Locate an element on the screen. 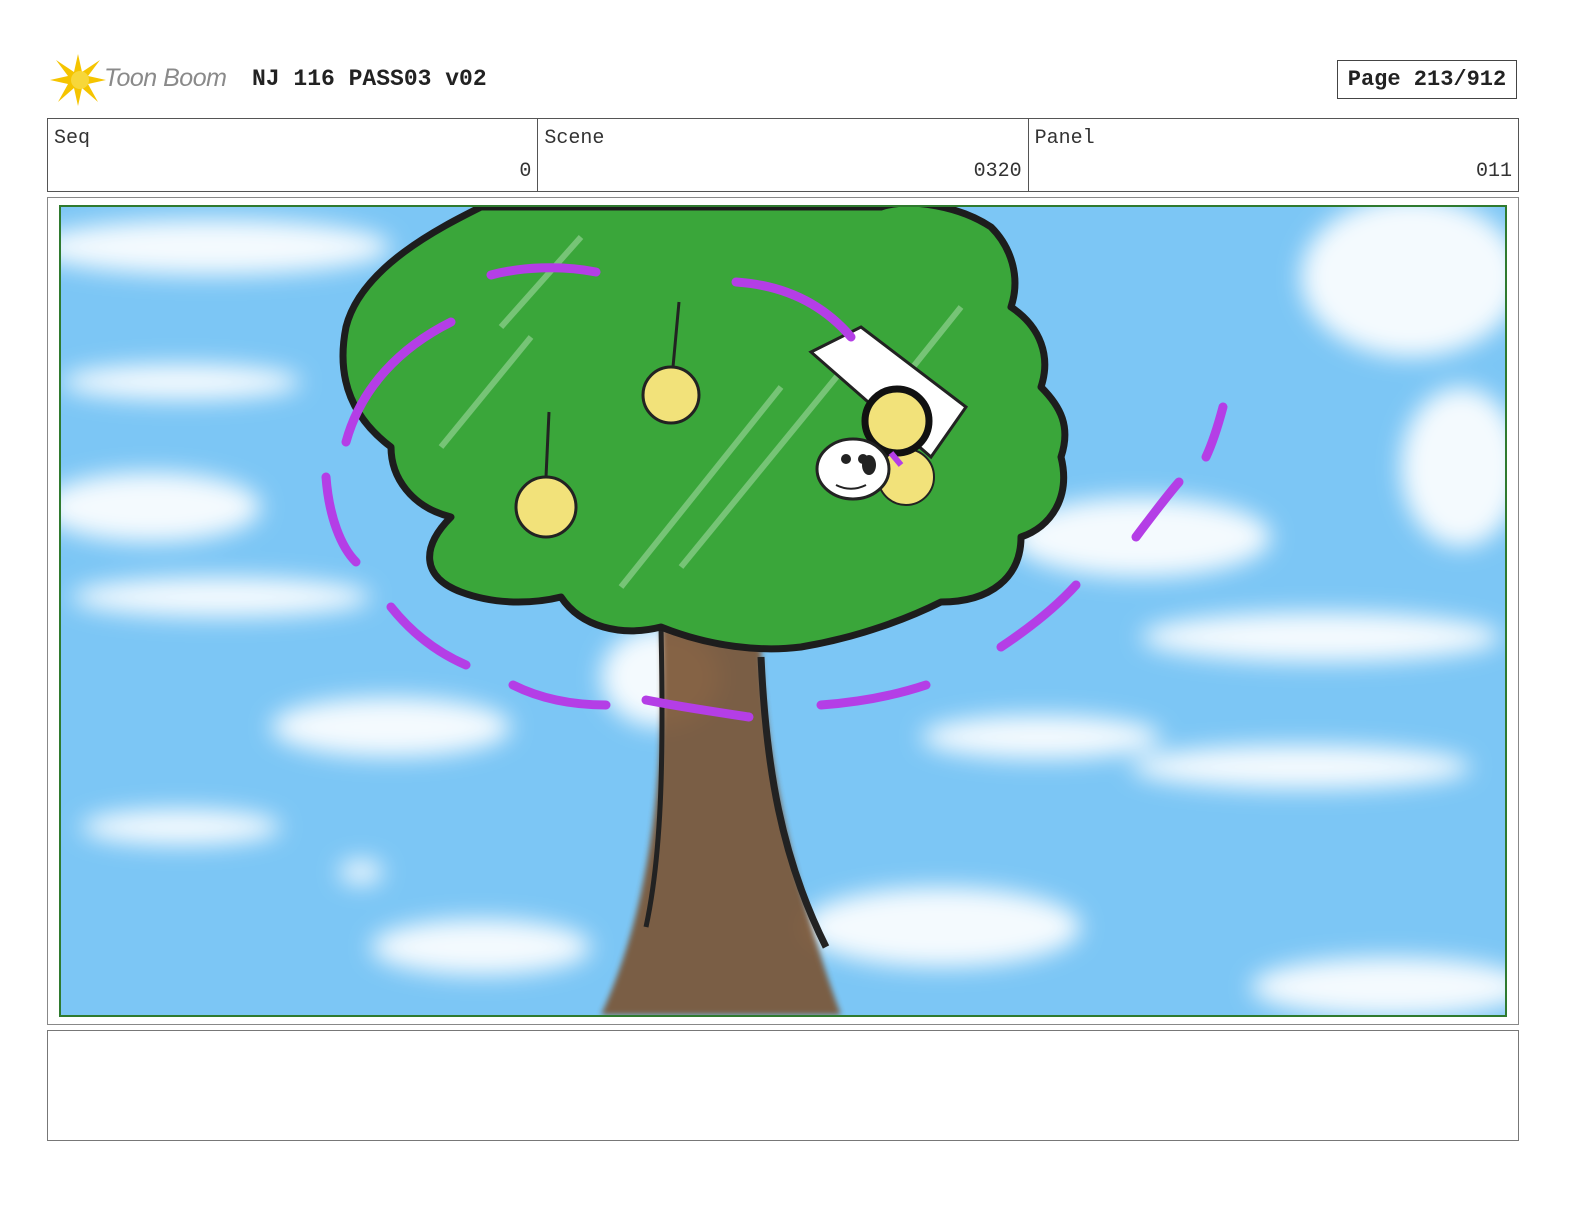 Image resolution: width=1584 pixels, height=1224 pixels. scene-cell: Scene 0320 is located at coordinates (783, 155).